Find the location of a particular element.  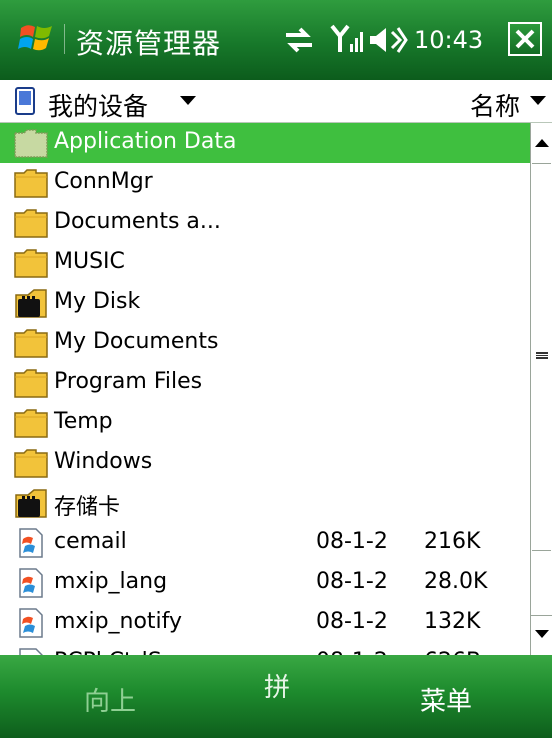

windows-logo-icon is located at coordinates (37, 39).